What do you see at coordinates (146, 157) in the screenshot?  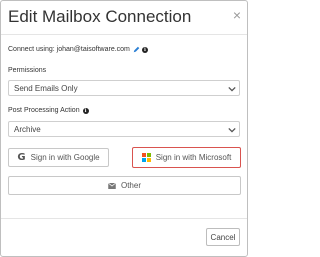 I see `microsoft-icon` at bounding box center [146, 157].